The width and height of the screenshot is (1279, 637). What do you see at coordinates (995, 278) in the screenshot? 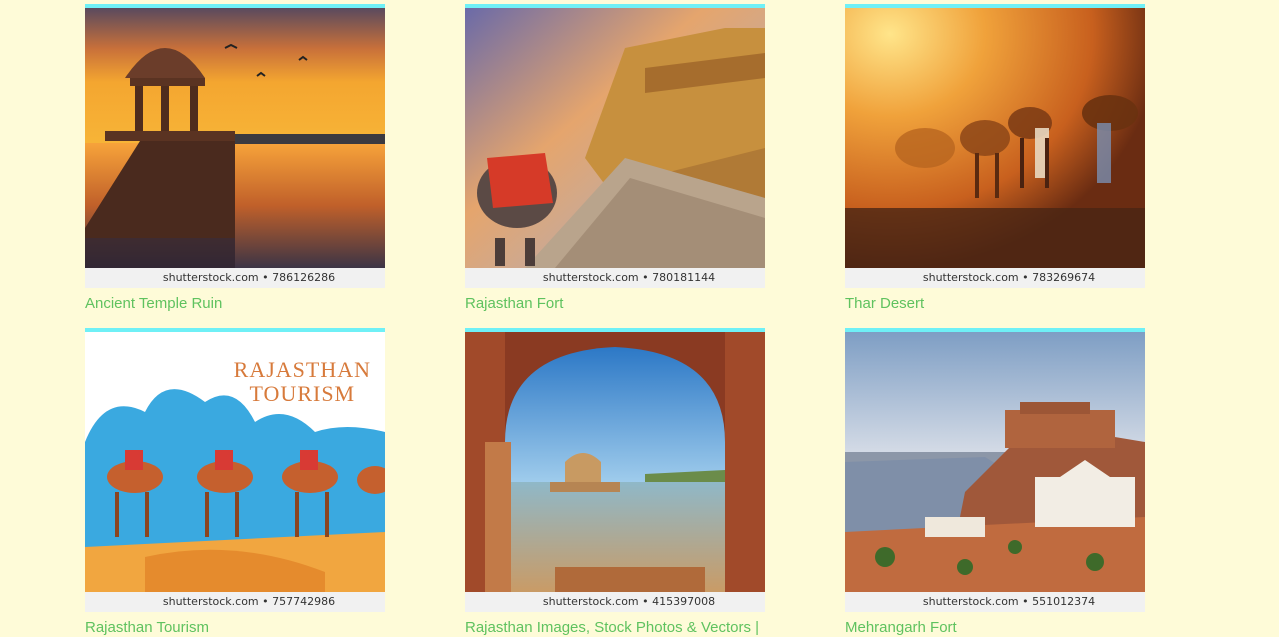
I see `watermark-bar: shutterstock.com • 783269674` at bounding box center [995, 278].